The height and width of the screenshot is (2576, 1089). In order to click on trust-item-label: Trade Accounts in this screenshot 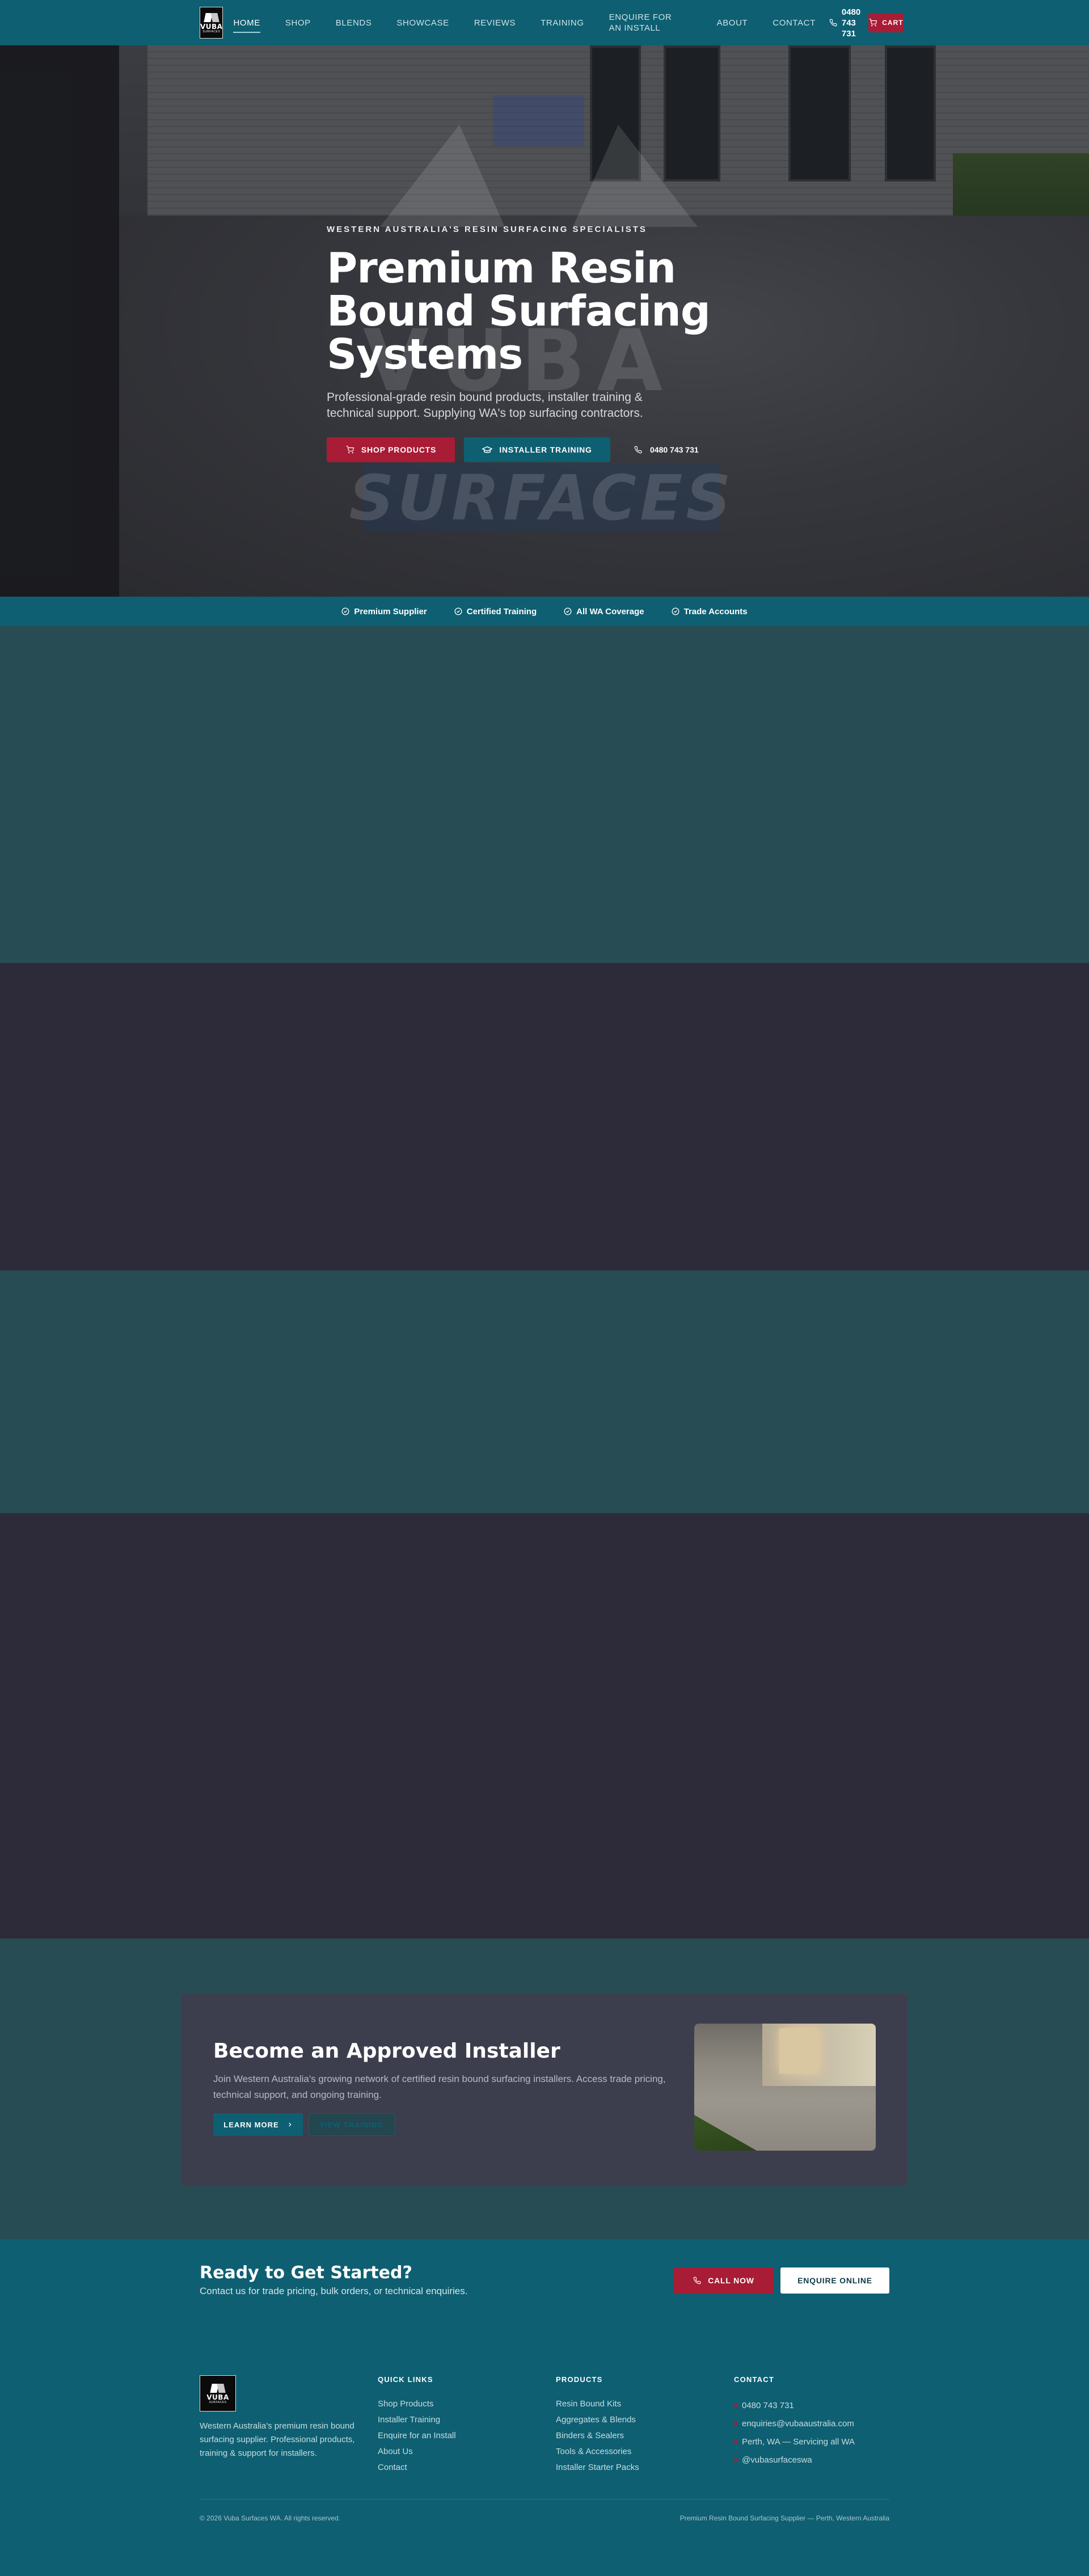, I will do `click(715, 611)`.